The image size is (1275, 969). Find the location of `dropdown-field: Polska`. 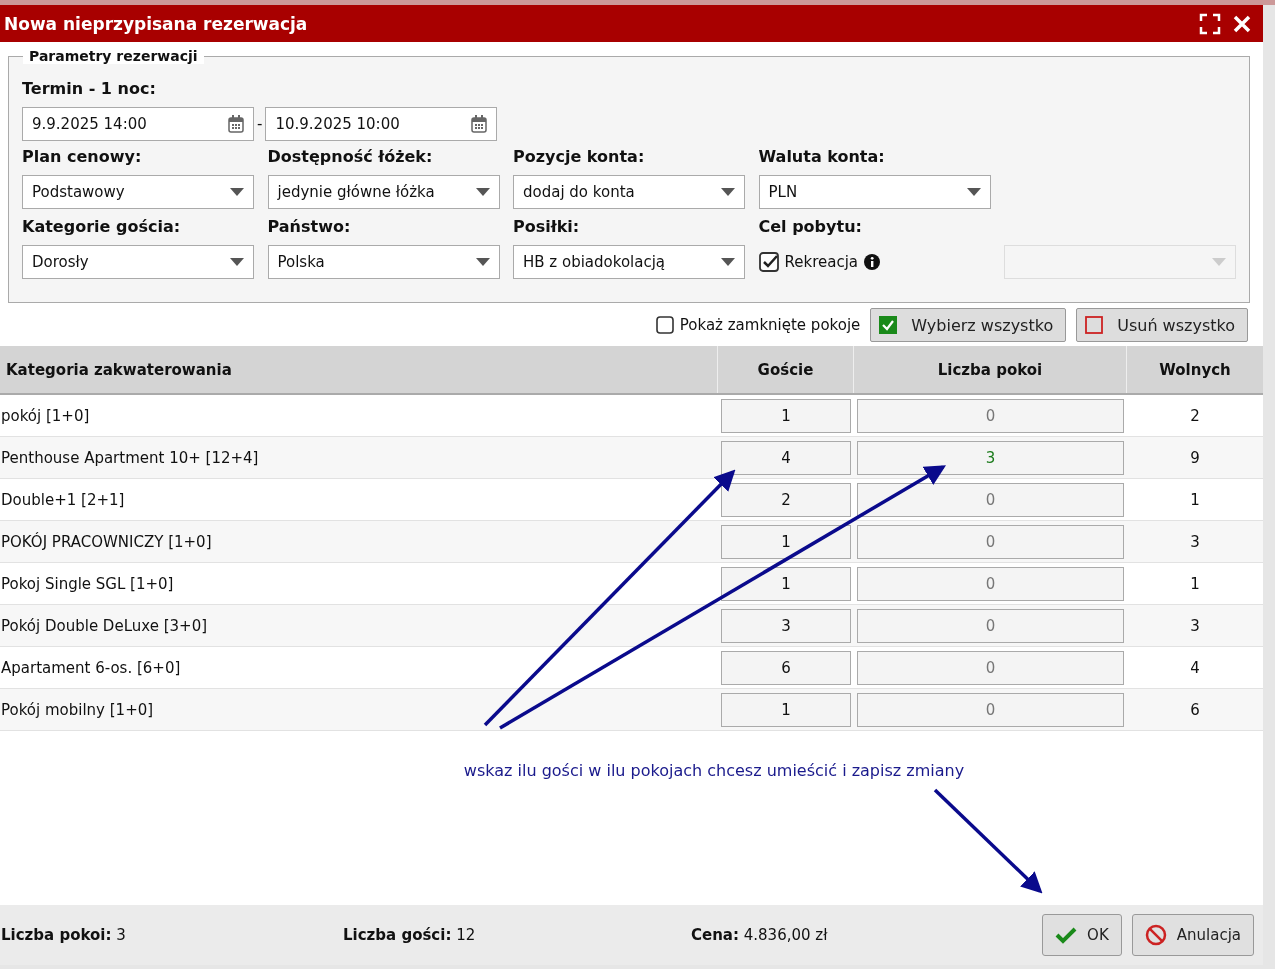

dropdown-field: Polska is located at coordinates (383, 262).